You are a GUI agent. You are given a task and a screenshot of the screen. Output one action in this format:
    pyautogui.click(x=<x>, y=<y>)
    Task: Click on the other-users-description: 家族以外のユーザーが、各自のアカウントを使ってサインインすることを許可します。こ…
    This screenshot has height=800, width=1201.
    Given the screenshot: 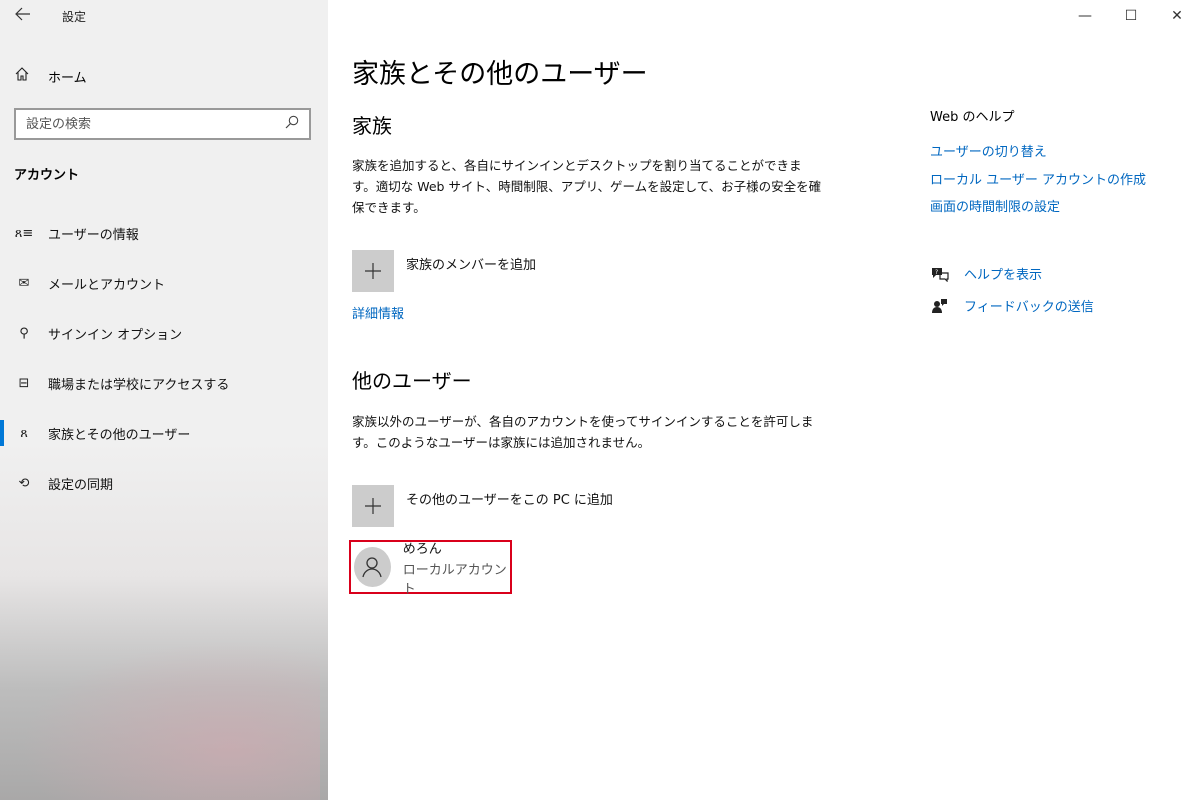 What is the action you would take?
    pyautogui.click(x=583, y=432)
    